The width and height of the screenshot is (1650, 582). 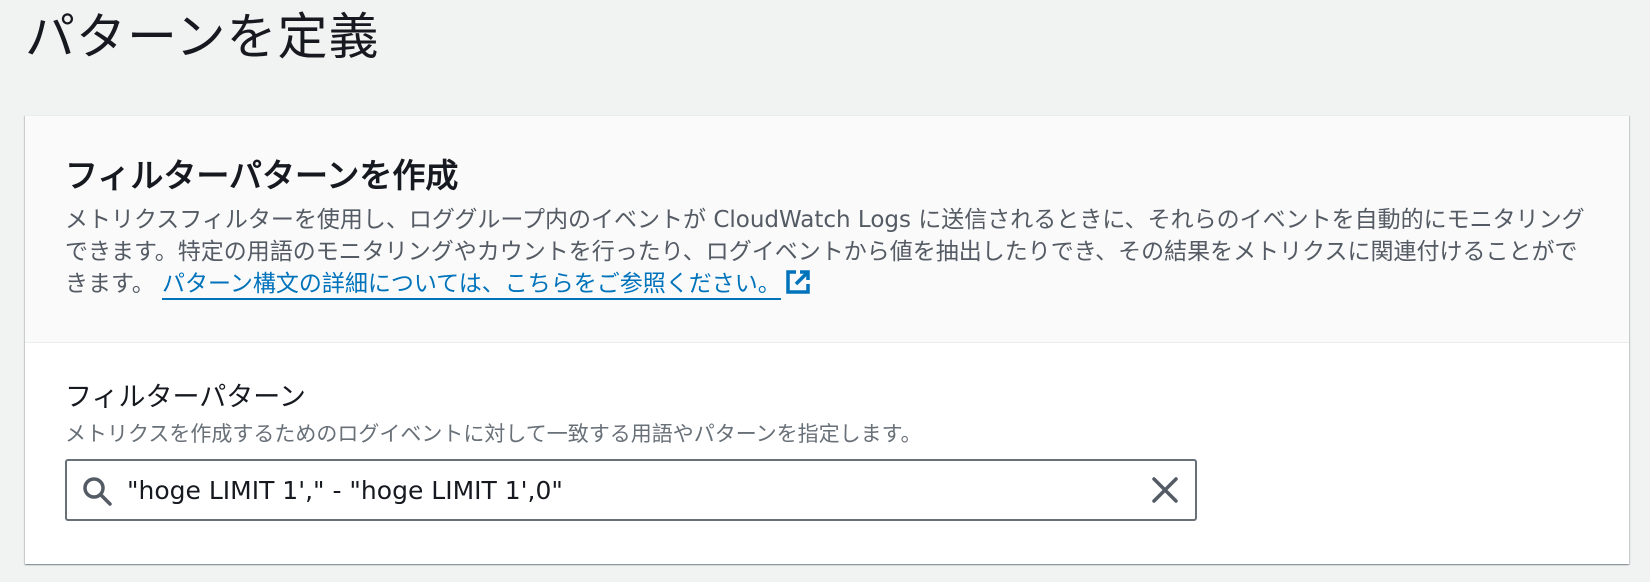 I want to click on close-icon, so click(x=1165, y=490).